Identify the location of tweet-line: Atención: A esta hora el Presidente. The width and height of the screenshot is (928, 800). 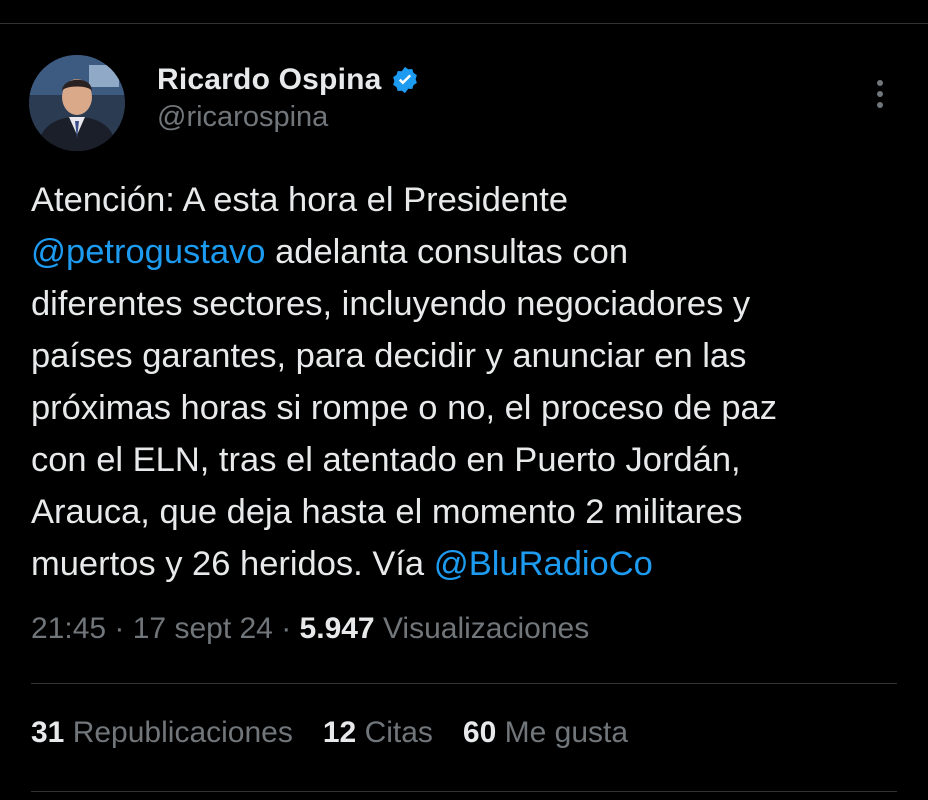
(471, 200).